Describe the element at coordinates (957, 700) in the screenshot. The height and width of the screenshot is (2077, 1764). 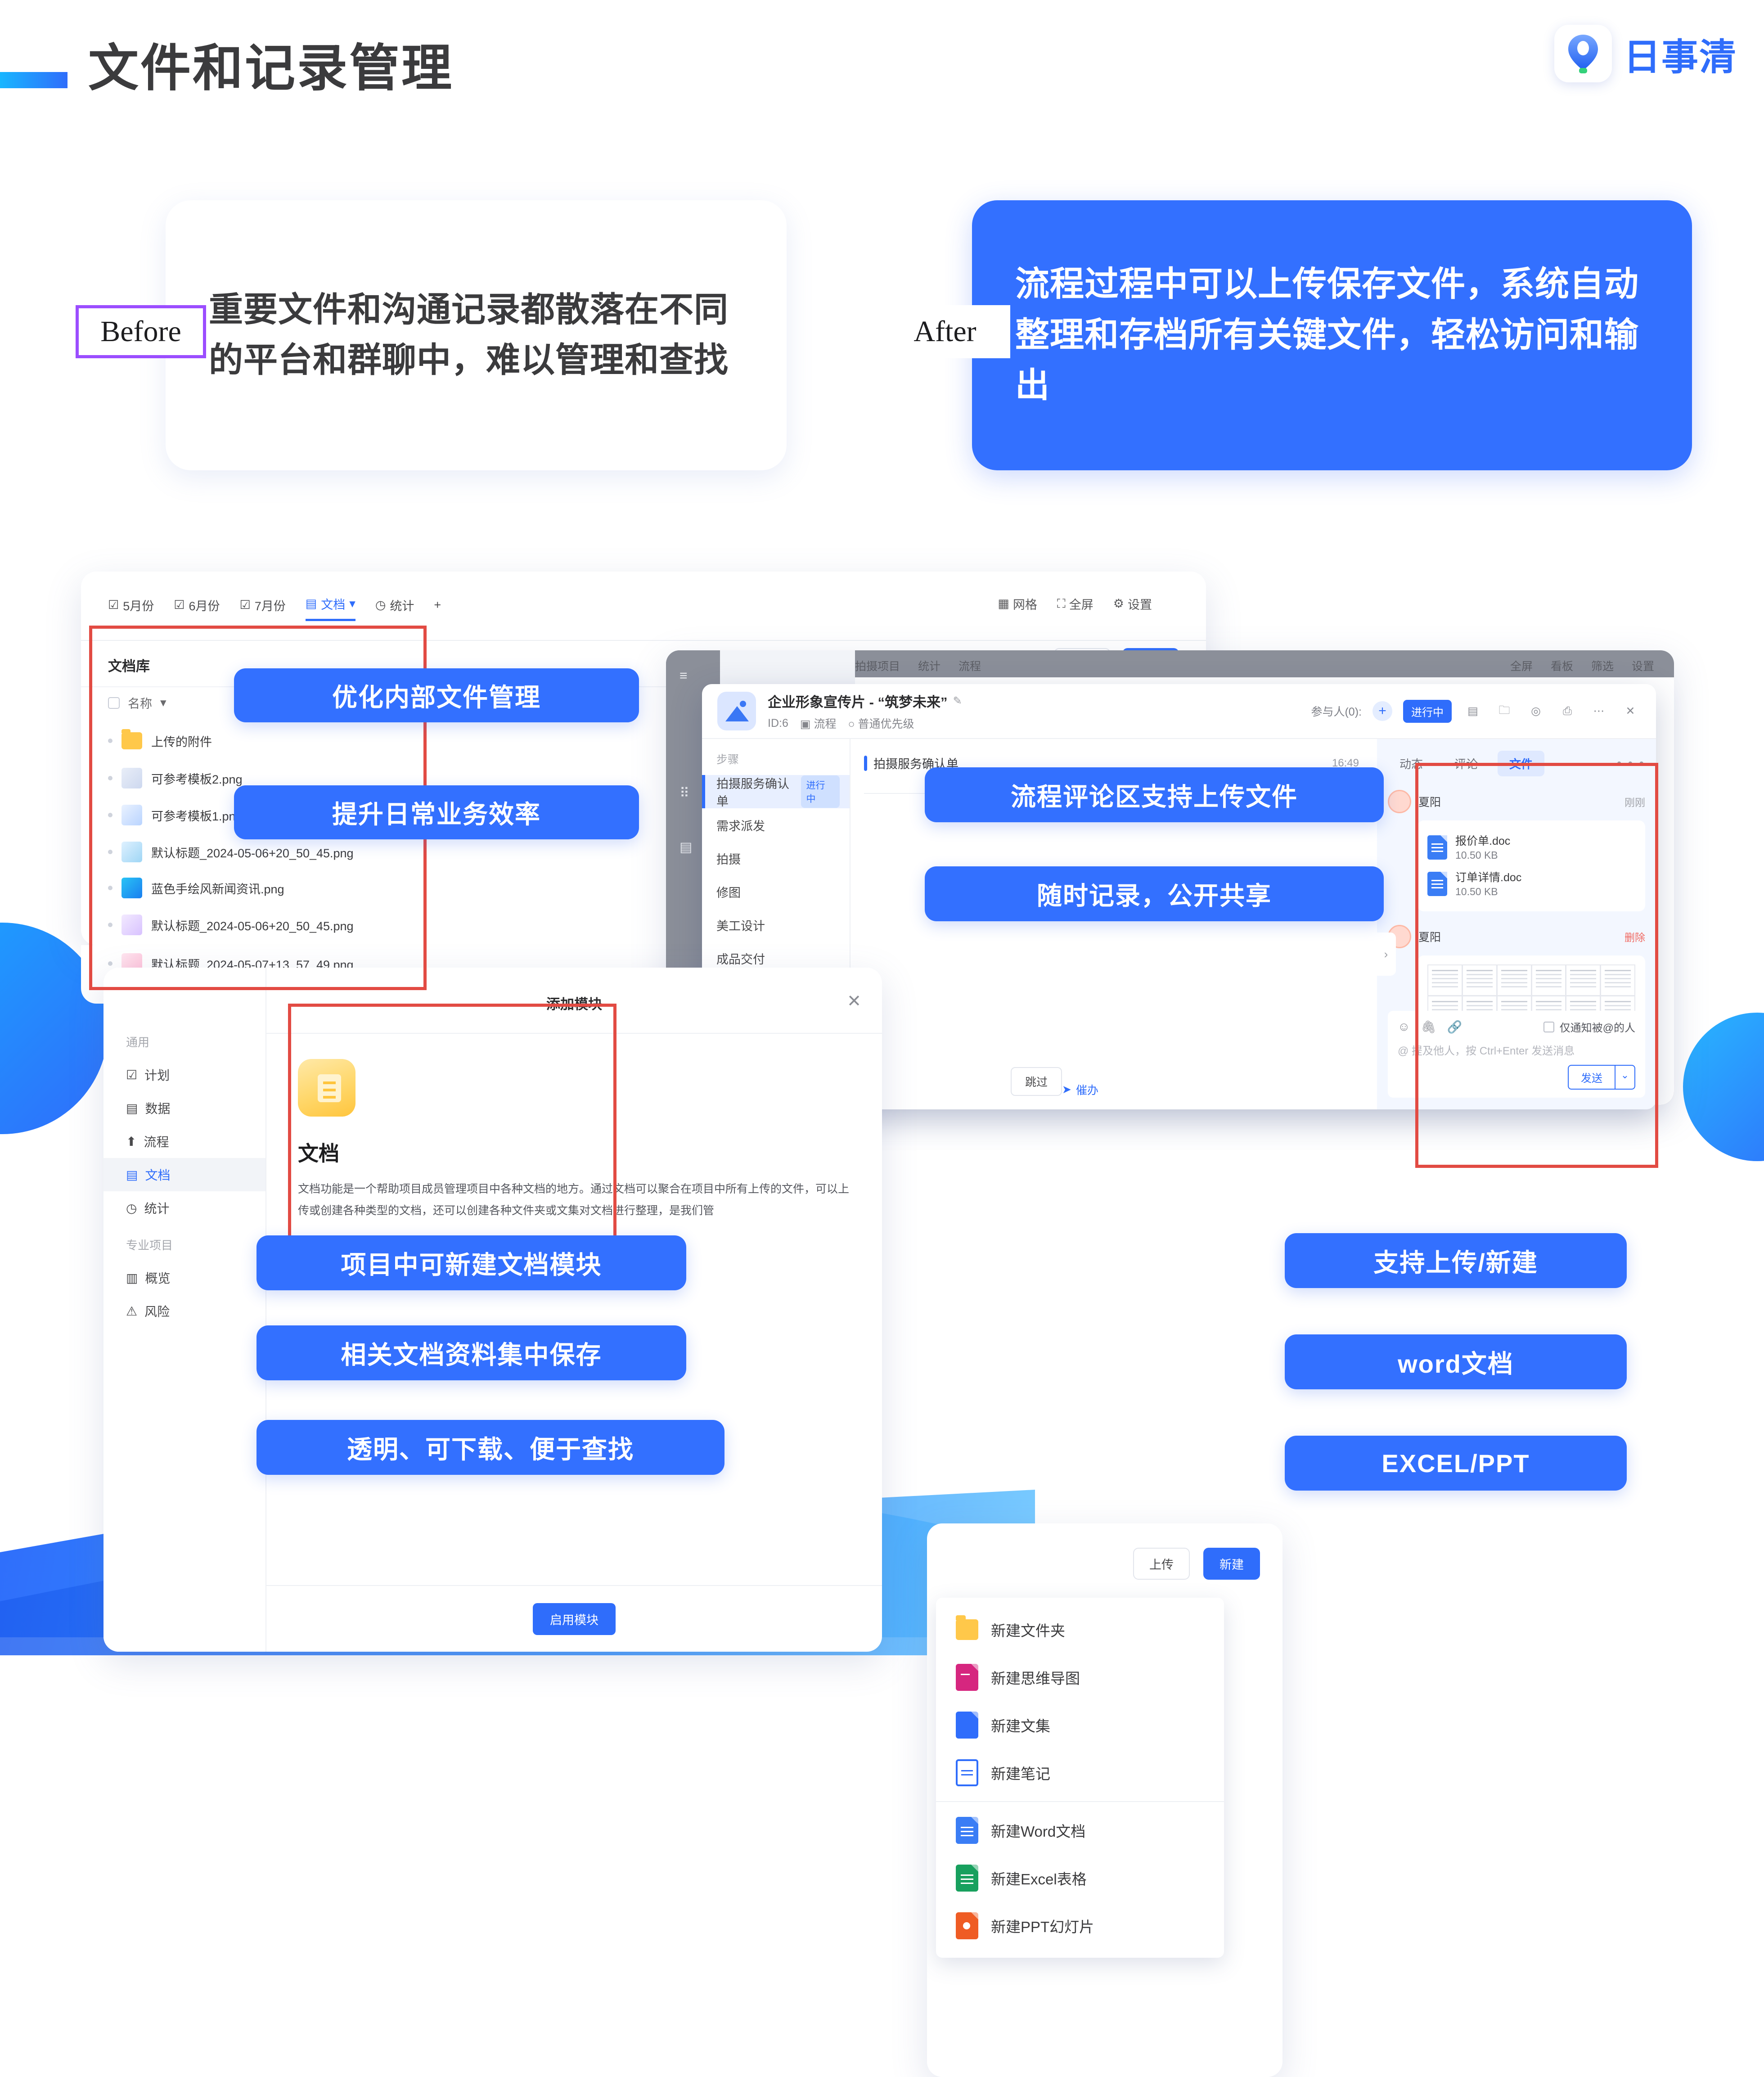
I see `edit-pencil-icon: ✎` at that location.